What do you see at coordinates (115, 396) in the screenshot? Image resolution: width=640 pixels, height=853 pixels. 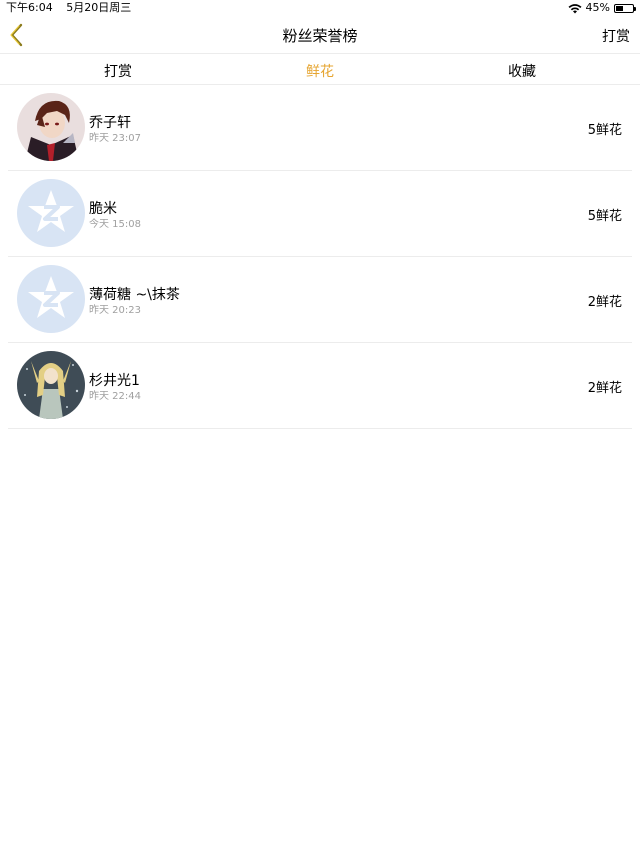 I see `user-time: 昨天 22:44` at bounding box center [115, 396].